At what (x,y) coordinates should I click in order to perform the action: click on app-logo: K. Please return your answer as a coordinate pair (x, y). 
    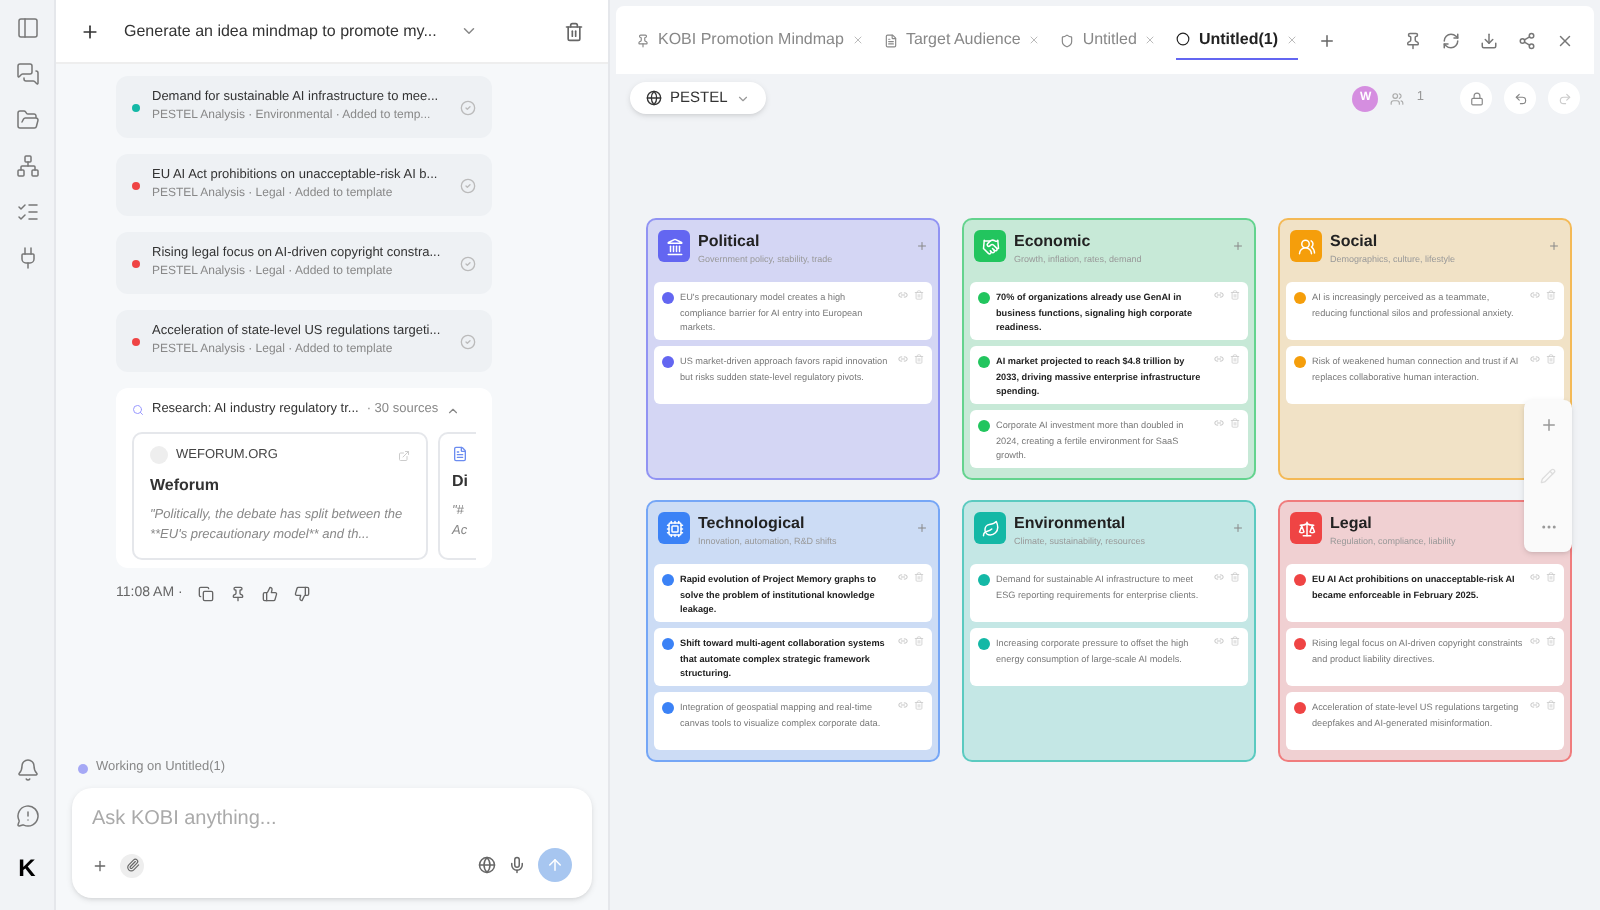
    Looking at the image, I should click on (27, 868).